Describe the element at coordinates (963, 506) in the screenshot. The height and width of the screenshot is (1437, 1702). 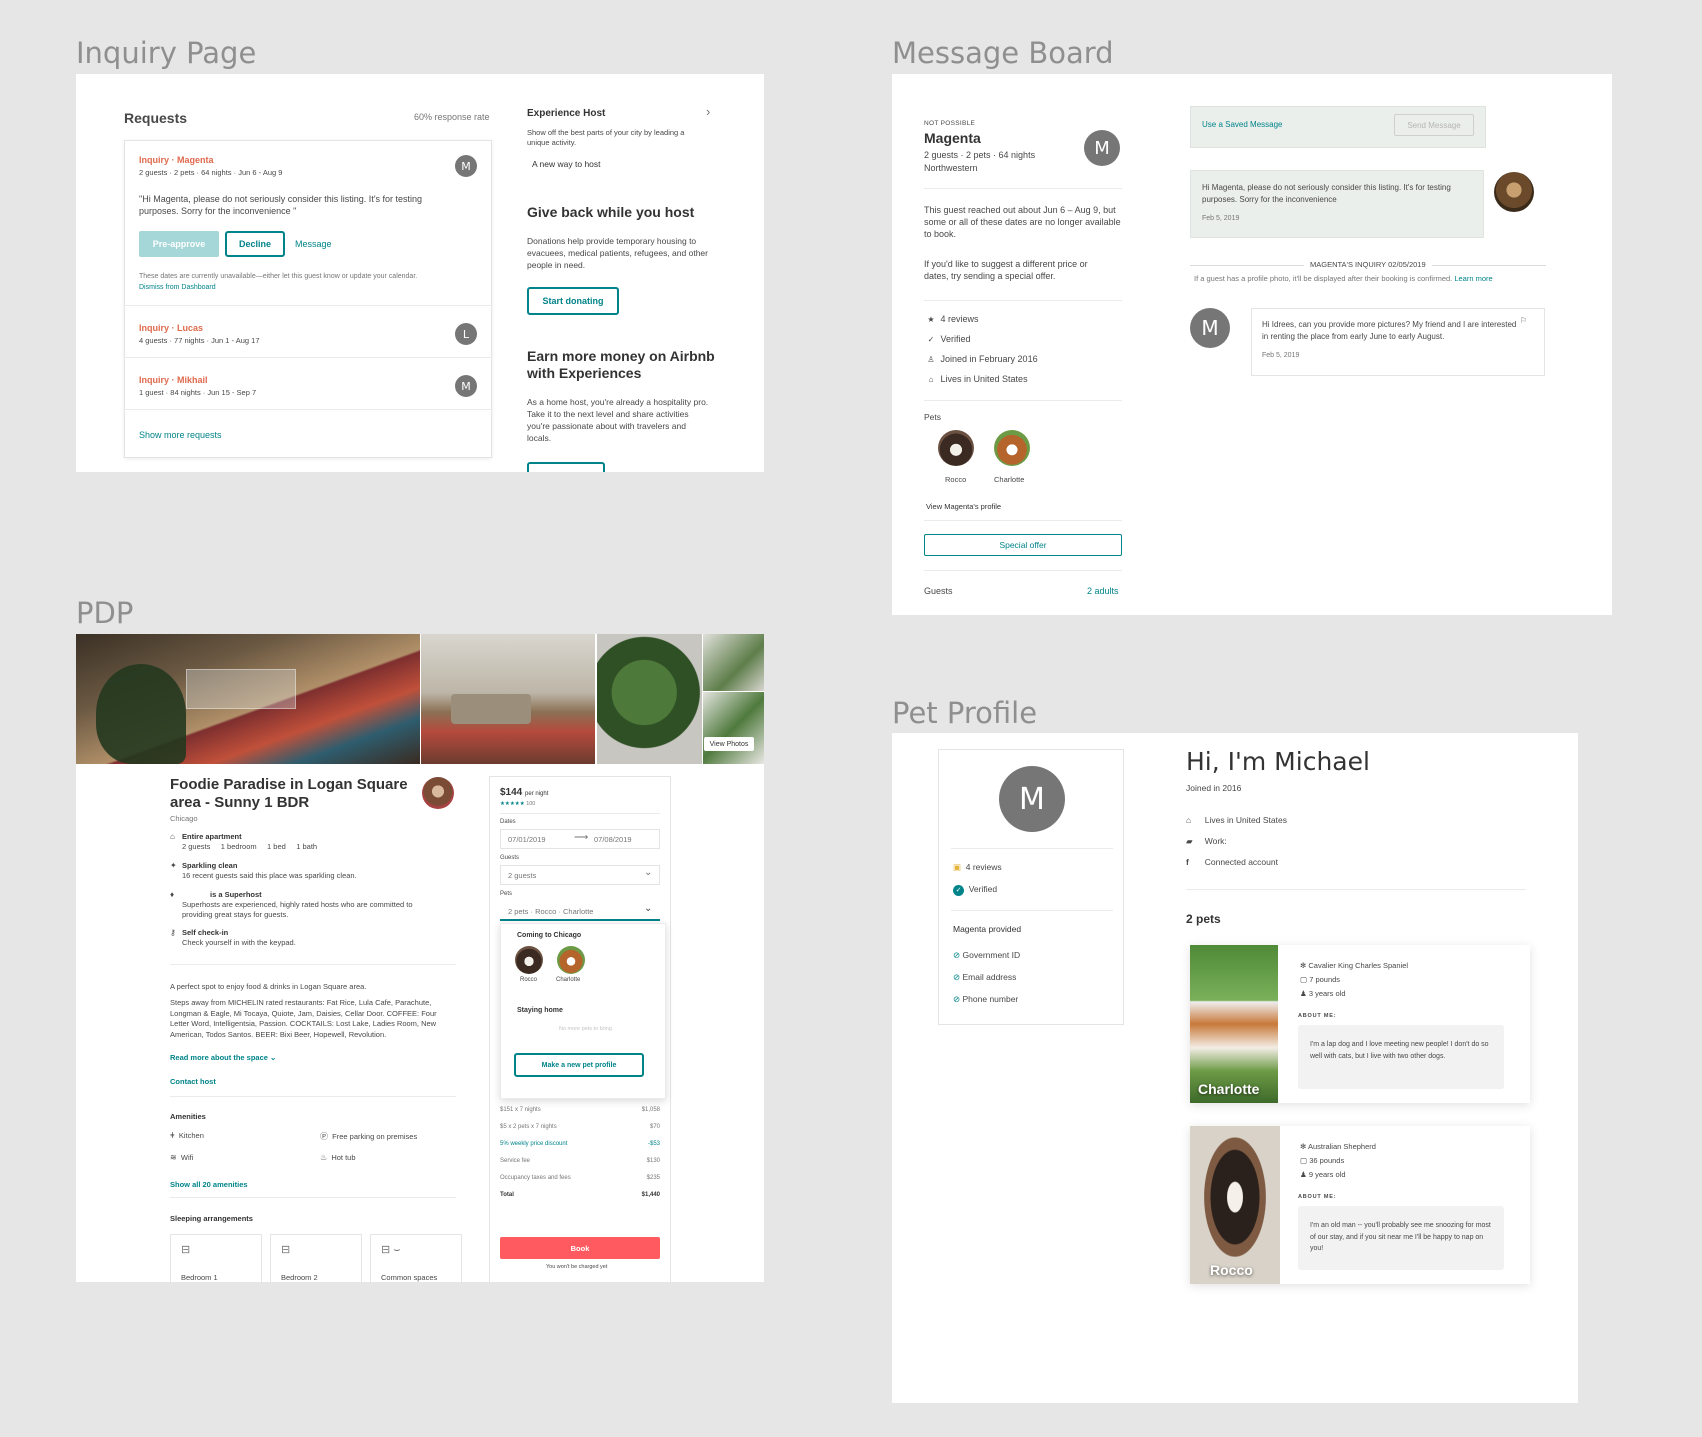
I see `view-profile-link: View Magenta's profile` at that location.